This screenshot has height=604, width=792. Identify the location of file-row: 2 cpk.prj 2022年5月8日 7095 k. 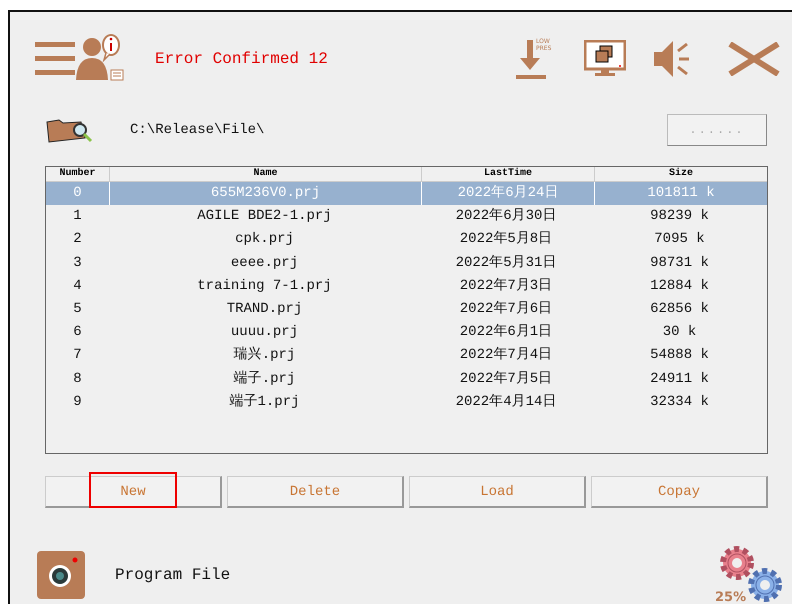
(406, 240).